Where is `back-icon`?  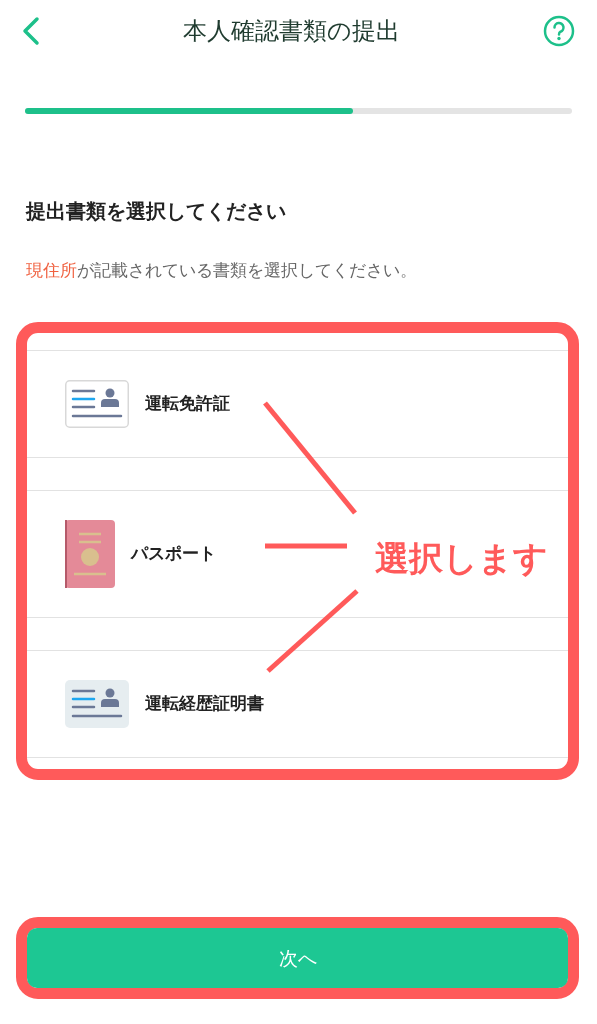
back-icon is located at coordinates (31, 31).